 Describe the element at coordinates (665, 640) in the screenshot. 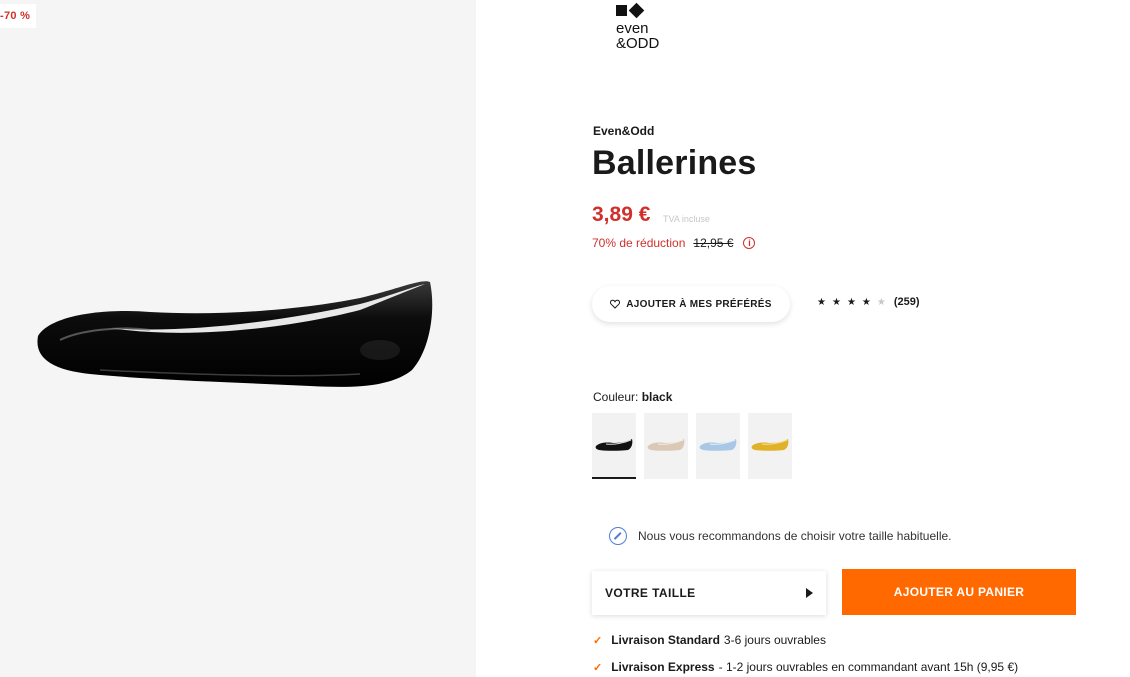

I see `delivery-title: Livraison Standard` at that location.